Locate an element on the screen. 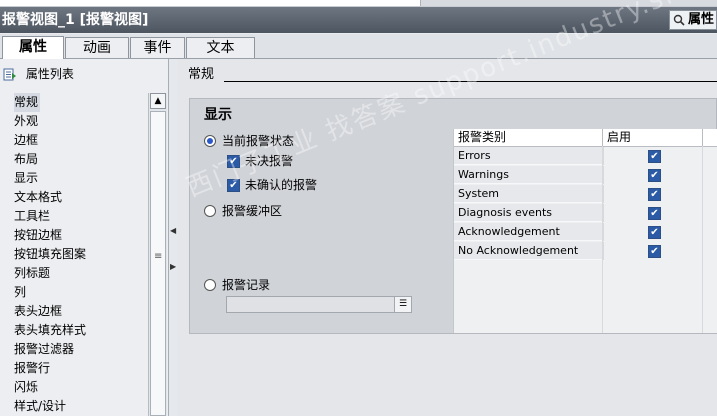 This screenshot has height=416, width=717. nav-item: 样式/设计 is located at coordinates (80, 406).